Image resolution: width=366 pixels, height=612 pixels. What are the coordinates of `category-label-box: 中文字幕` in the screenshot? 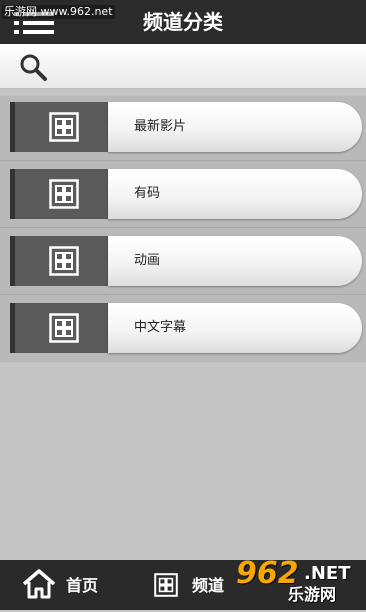 It's located at (235, 328).